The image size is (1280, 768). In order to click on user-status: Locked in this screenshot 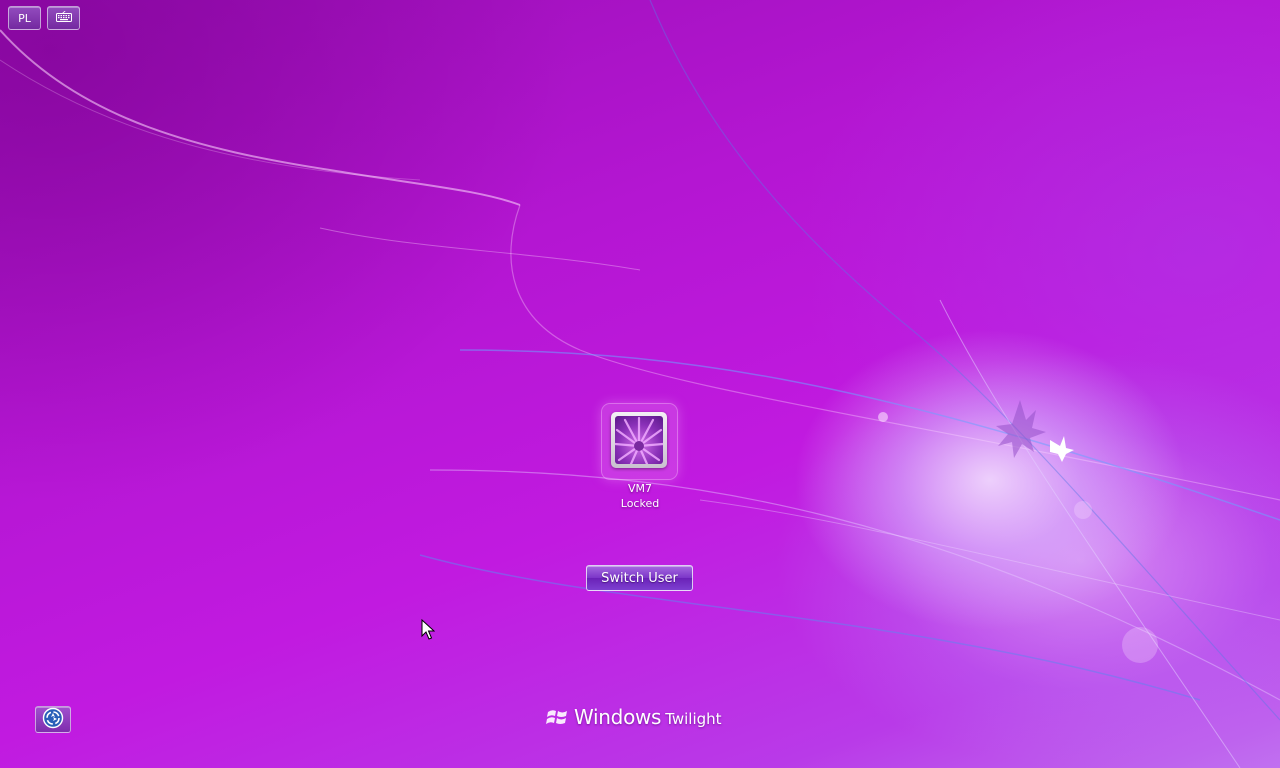, I will do `click(640, 503)`.